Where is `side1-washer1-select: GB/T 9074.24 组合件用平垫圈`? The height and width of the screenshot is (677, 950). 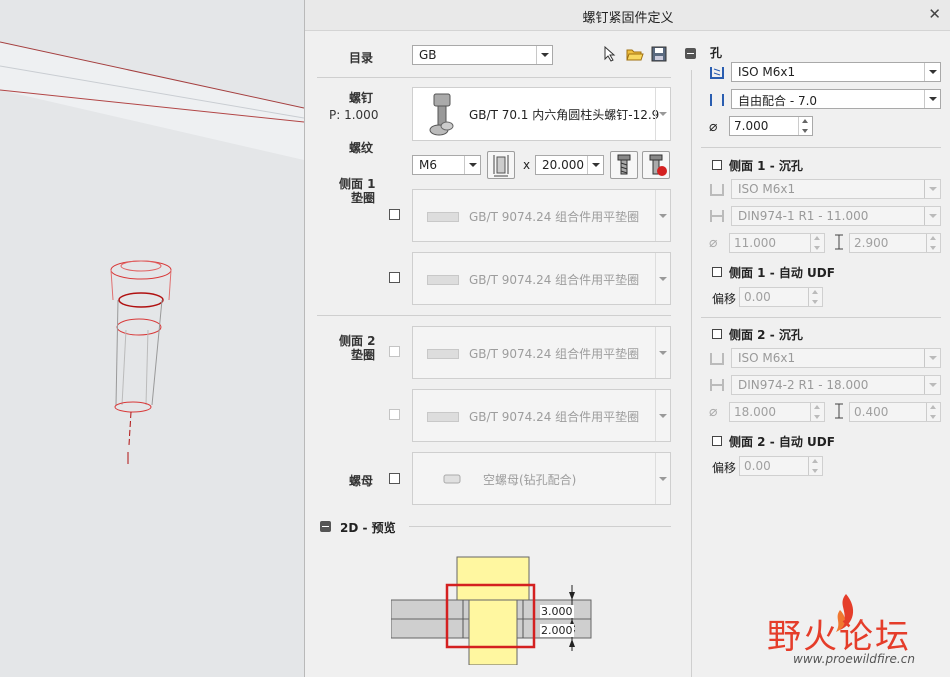
side1-washer1-select: GB/T 9074.24 组合件用平垫圈 is located at coordinates (541, 215).